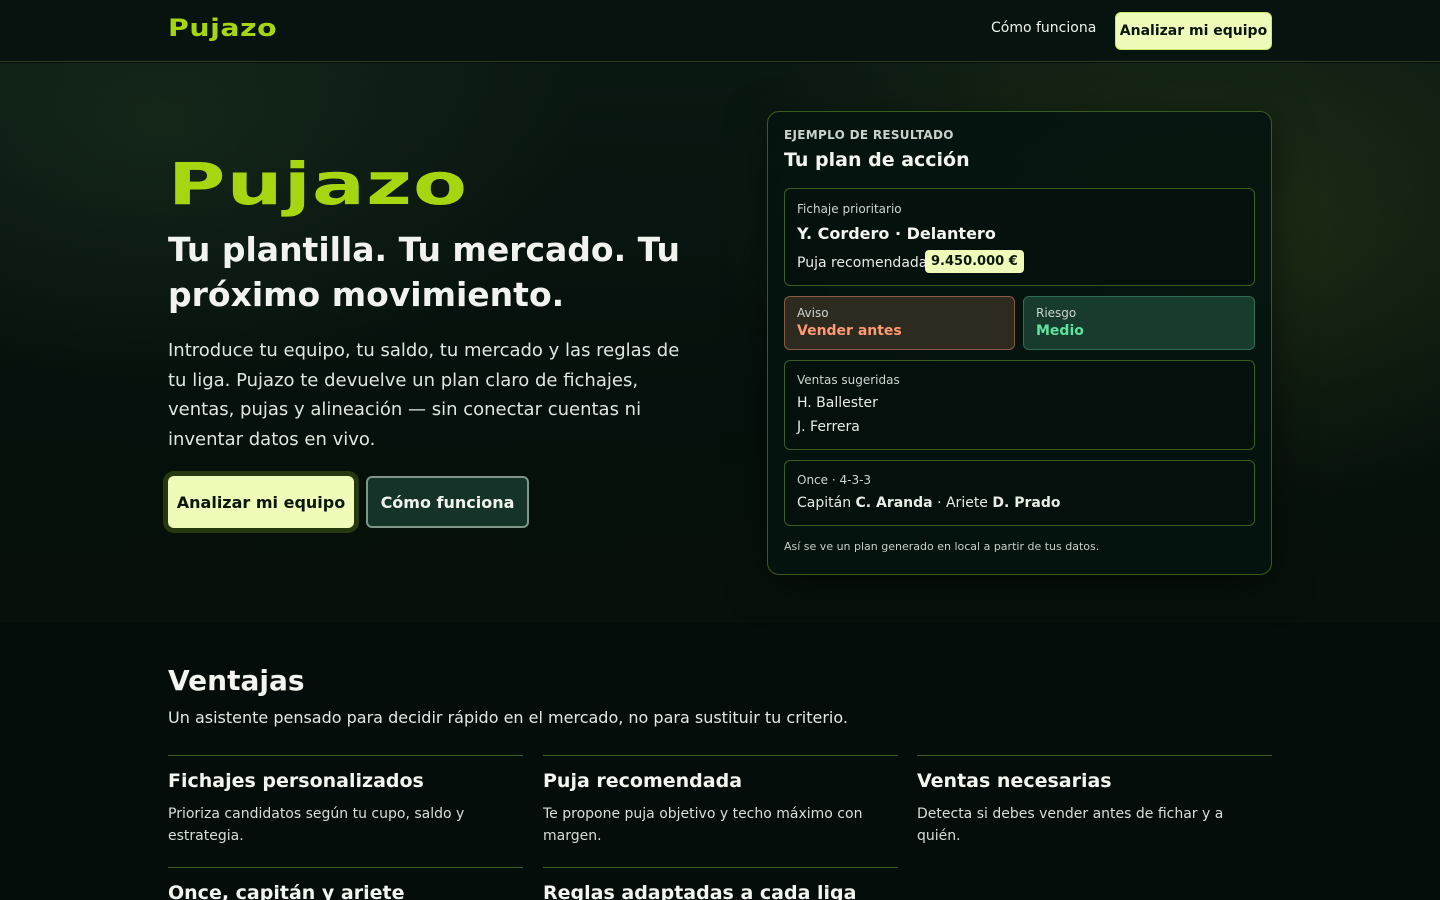 Image resolution: width=1440 pixels, height=900 pixels. What do you see at coordinates (849, 209) in the screenshot?
I see `priority-label: Fichaje prioritario` at bounding box center [849, 209].